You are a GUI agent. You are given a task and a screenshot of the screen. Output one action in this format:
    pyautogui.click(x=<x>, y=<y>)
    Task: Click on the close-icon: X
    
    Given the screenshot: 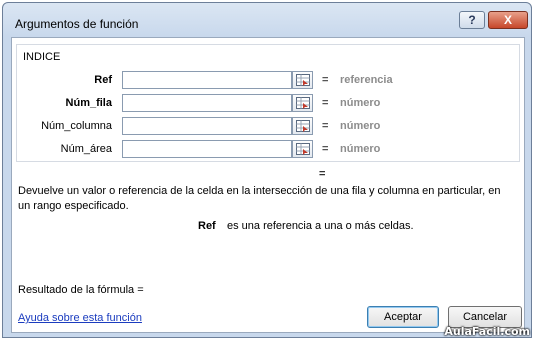 What is the action you would take?
    pyautogui.click(x=507, y=20)
    